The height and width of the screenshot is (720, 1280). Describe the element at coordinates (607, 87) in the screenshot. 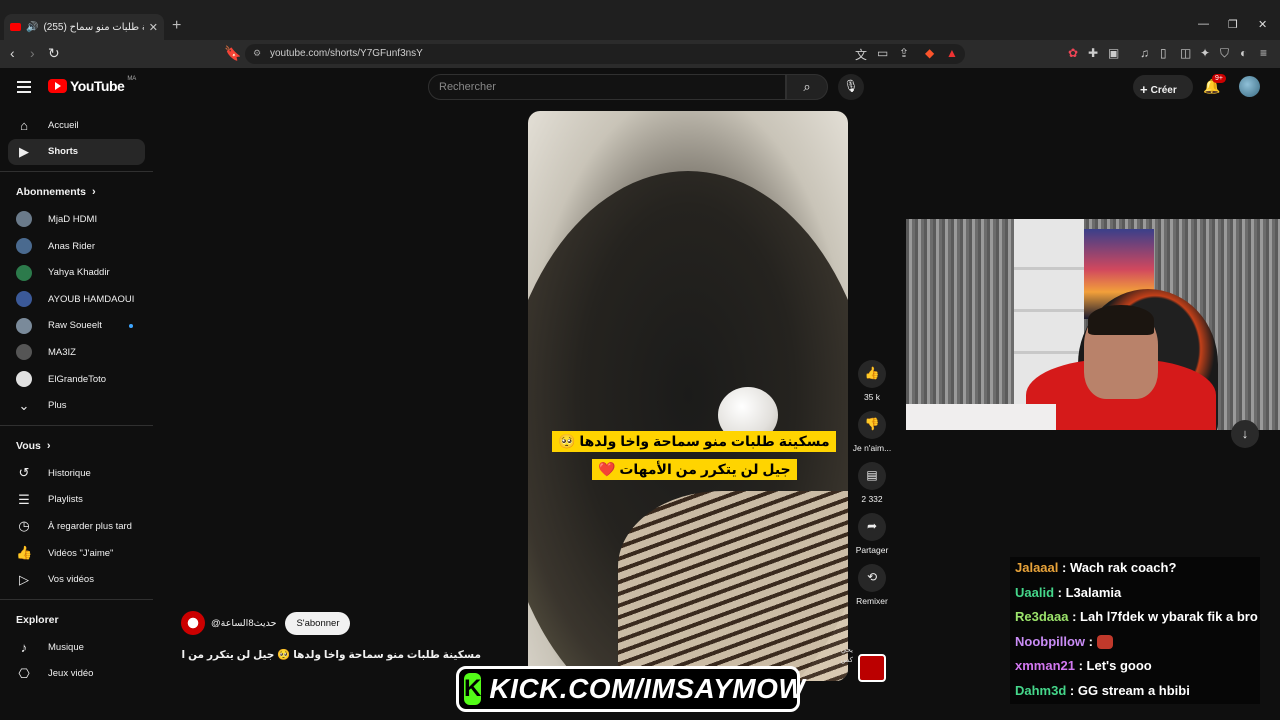

I see `search-input: Rechercher` at that location.